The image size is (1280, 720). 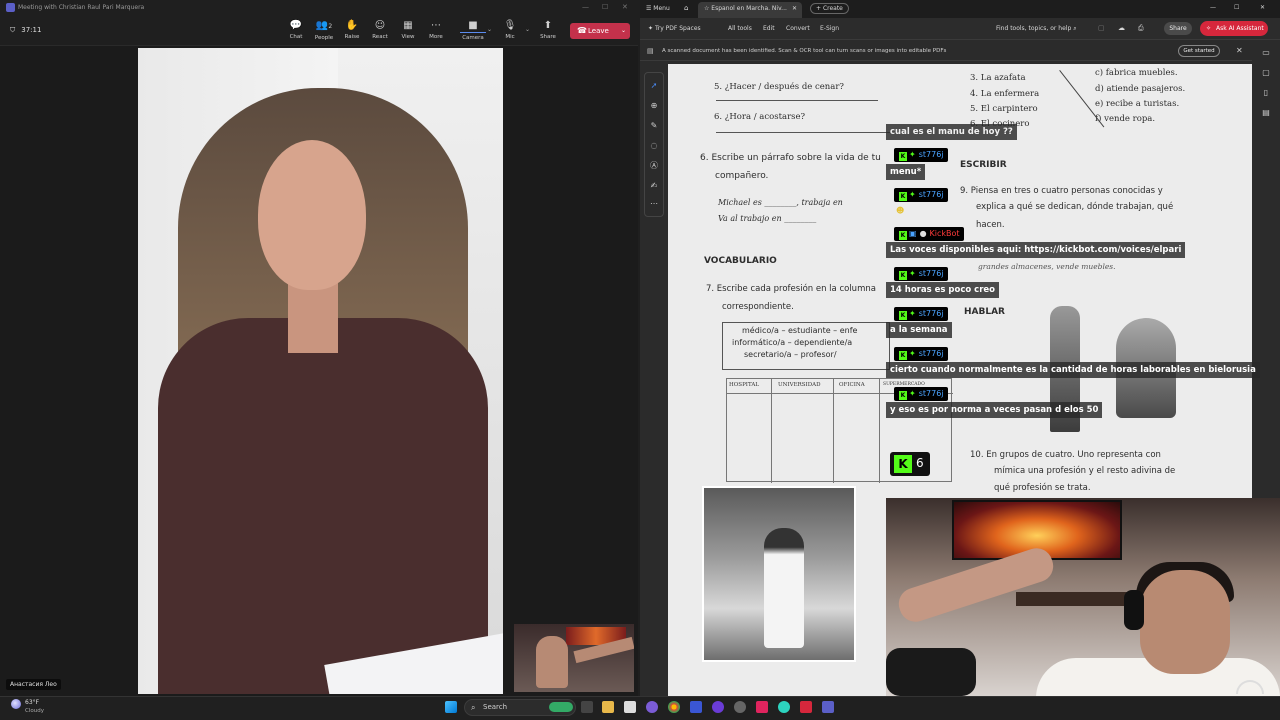 What do you see at coordinates (654, 86) in the screenshot?
I see `select-tool-icon: ➚` at bounding box center [654, 86].